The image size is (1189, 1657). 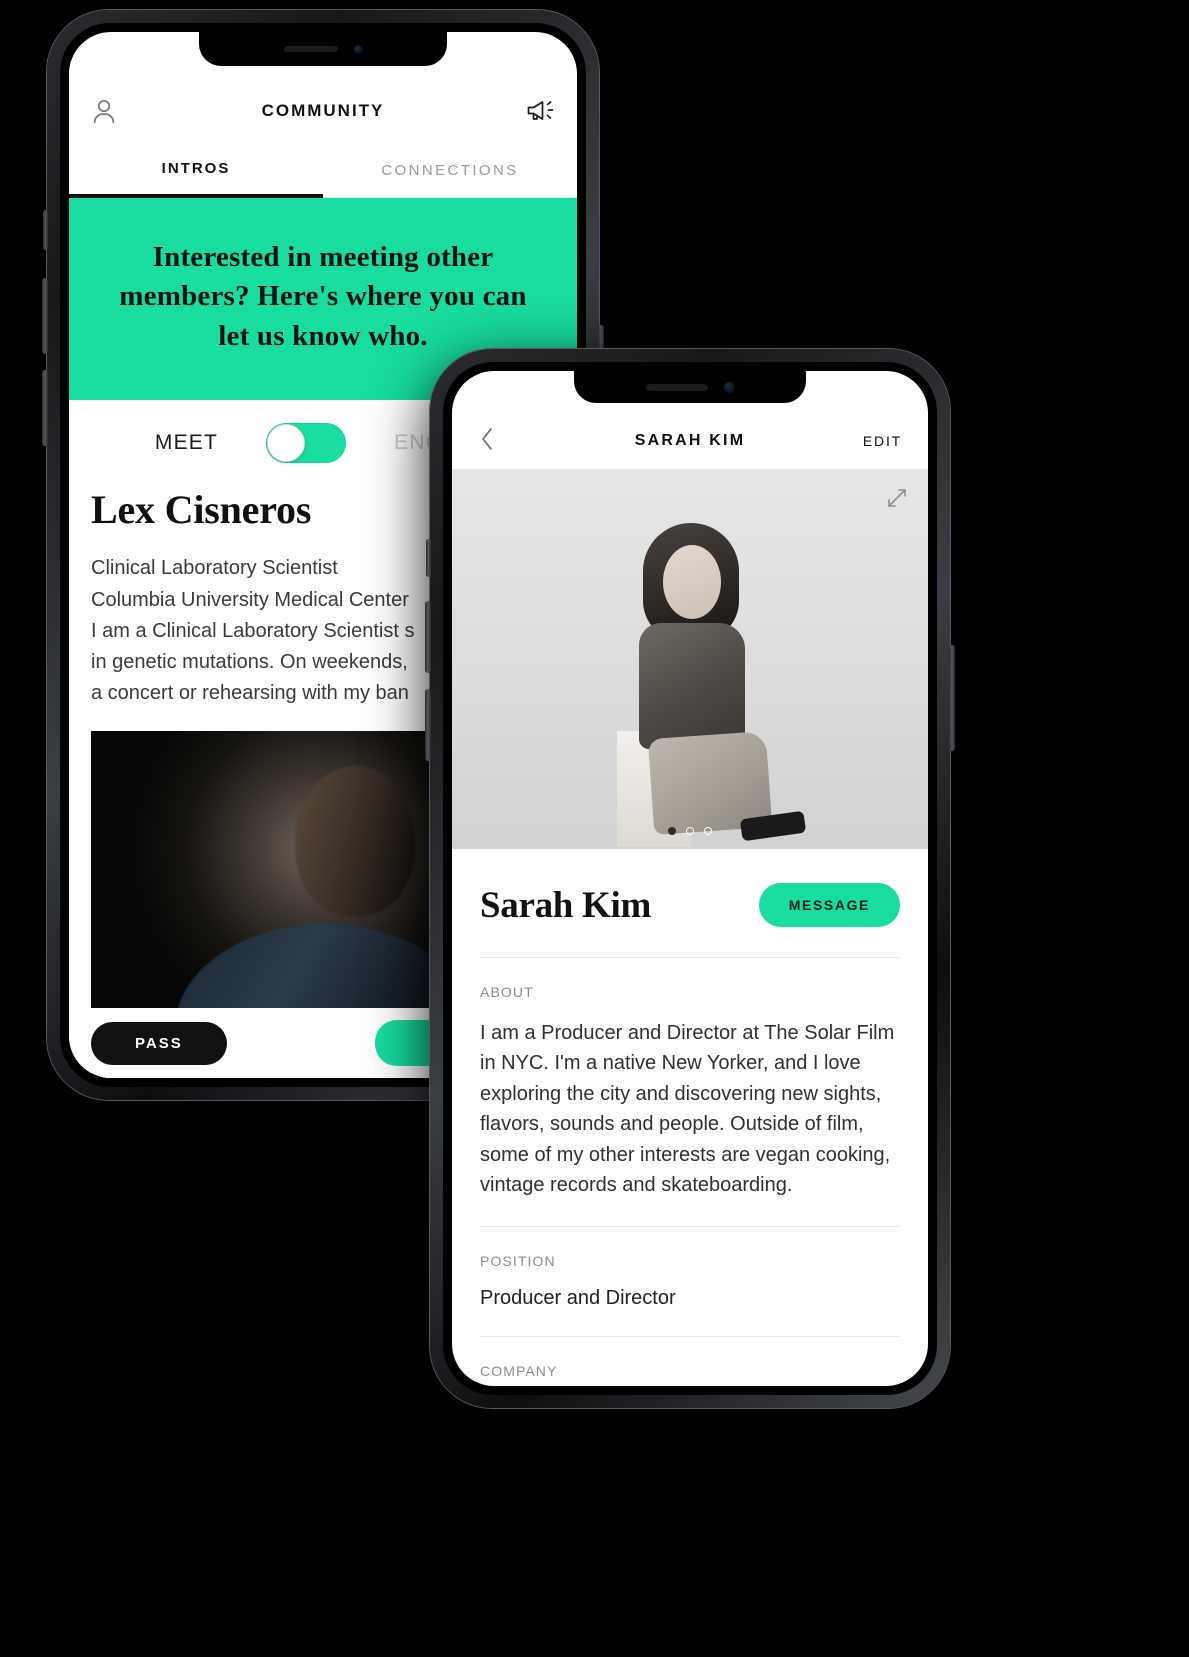 I want to click on hero-subject, so click(x=690, y=684).